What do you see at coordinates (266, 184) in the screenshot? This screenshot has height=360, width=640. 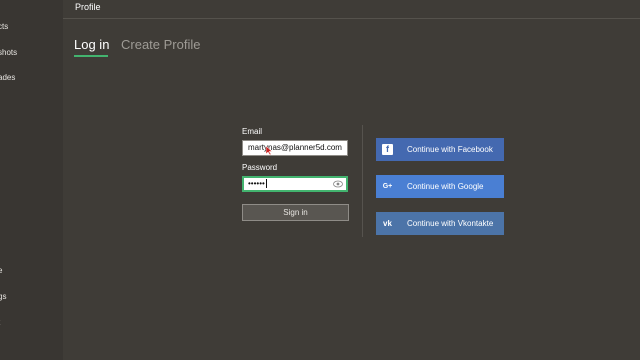 I see `text-caret` at bounding box center [266, 184].